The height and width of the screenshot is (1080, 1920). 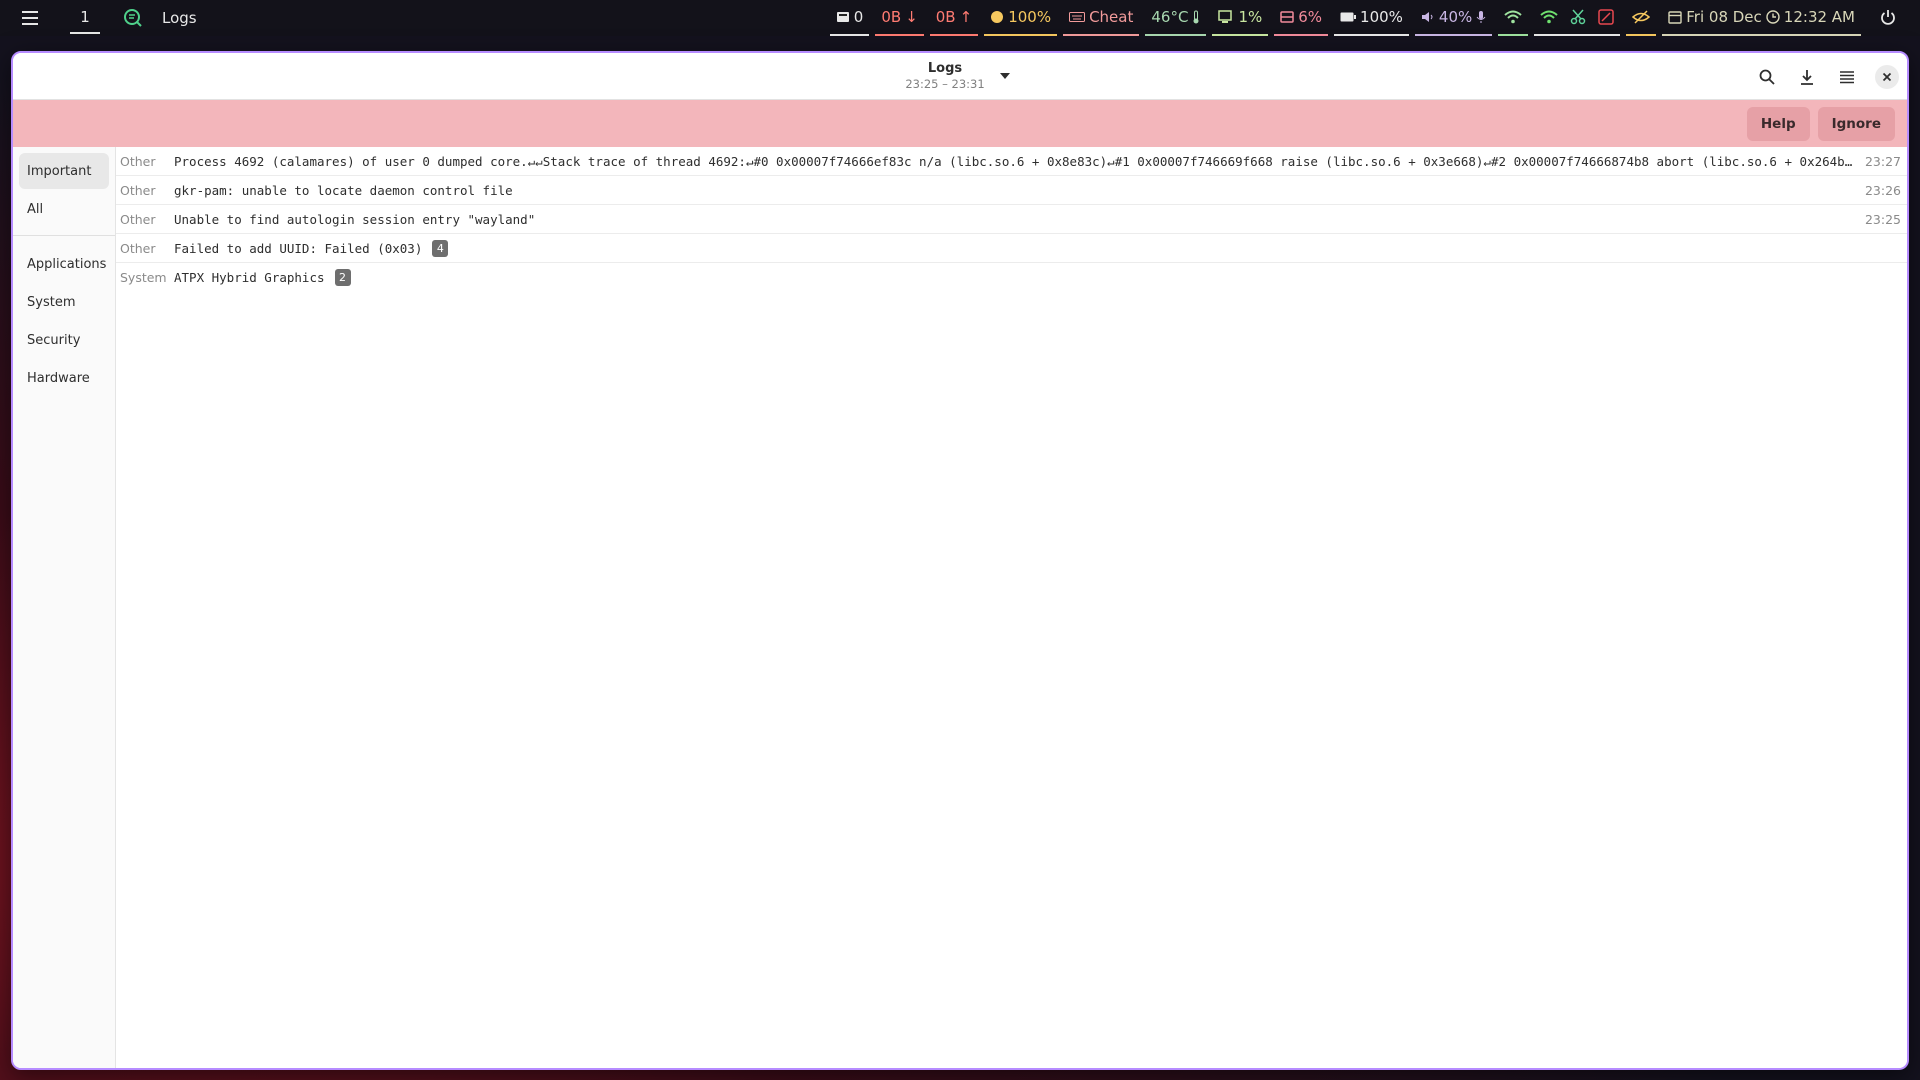 I want to click on network-up-module: 0B ↑, so click(x=954, y=18).